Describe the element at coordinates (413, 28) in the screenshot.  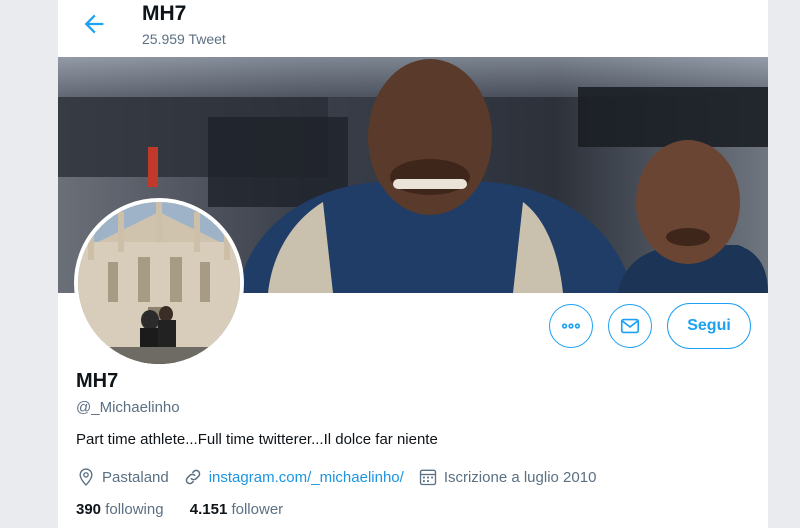
I see `profile-header: MH7 25.959 Tweet` at that location.